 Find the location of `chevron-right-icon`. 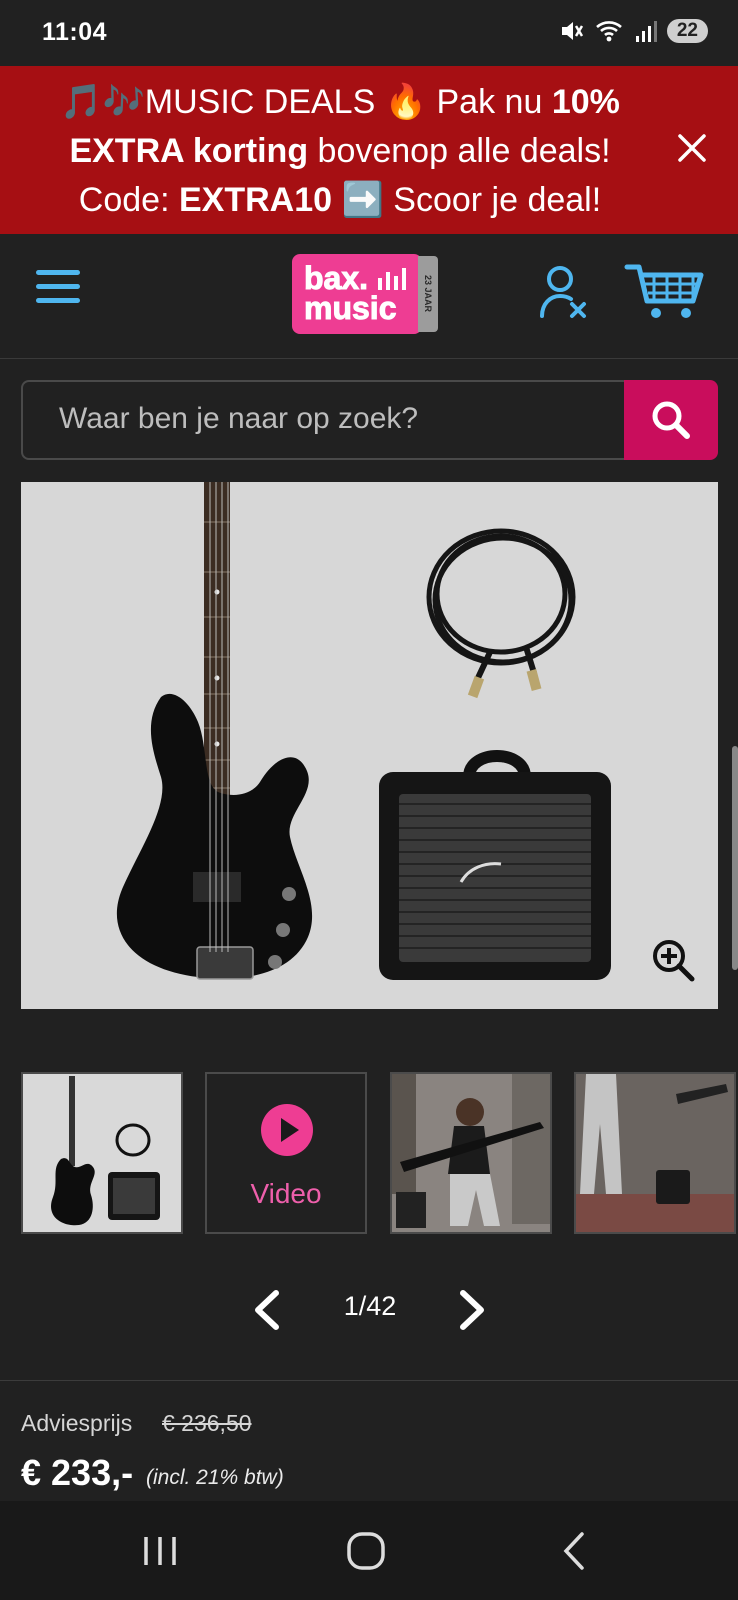

chevron-right-icon is located at coordinates (472, 1310).